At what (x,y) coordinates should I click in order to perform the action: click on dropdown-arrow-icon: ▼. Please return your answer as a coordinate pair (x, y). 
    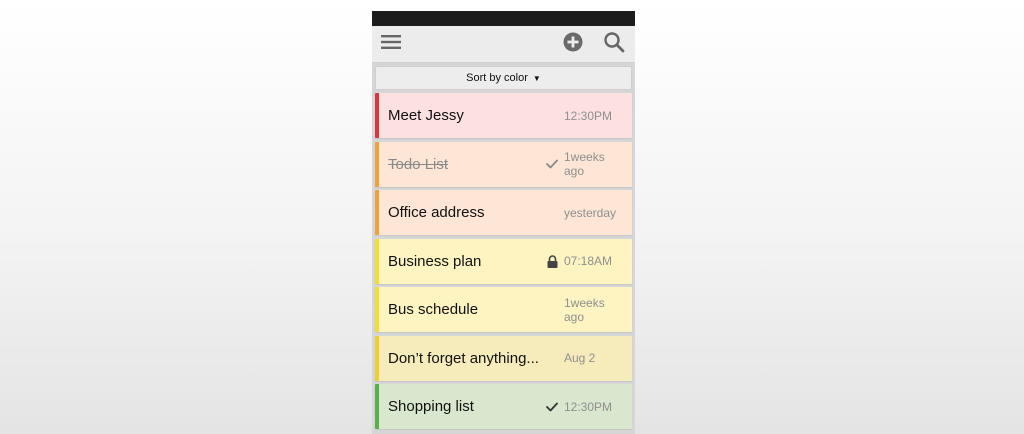
    Looking at the image, I should click on (536, 78).